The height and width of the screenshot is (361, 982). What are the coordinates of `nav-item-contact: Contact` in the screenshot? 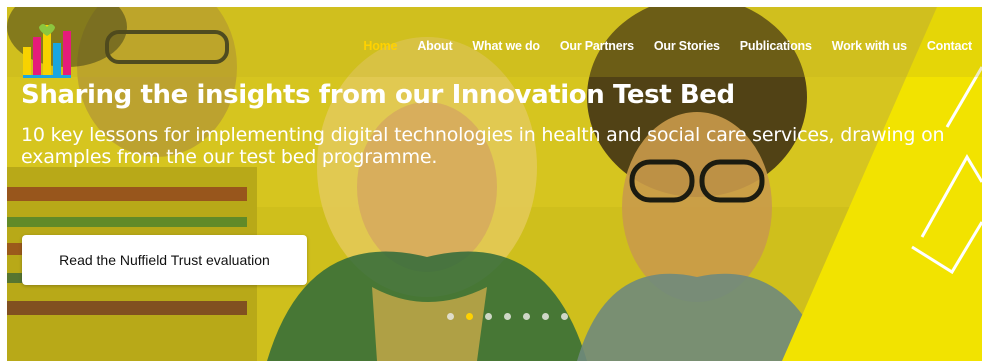 It's located at (949, 46).